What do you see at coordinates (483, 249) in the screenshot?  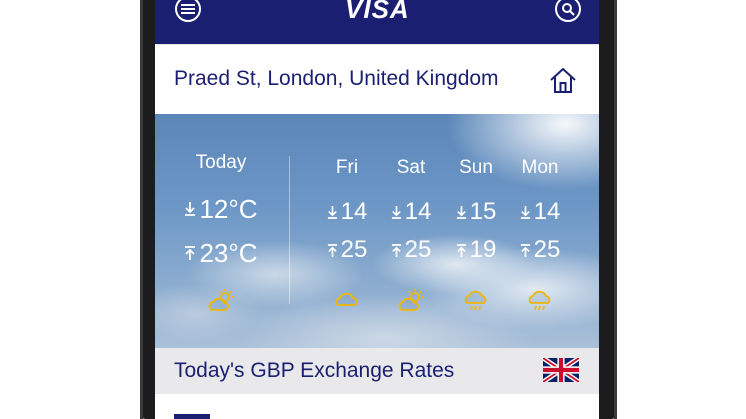 I see `forecast-max-value: 19` at bounding box center [483, 249].